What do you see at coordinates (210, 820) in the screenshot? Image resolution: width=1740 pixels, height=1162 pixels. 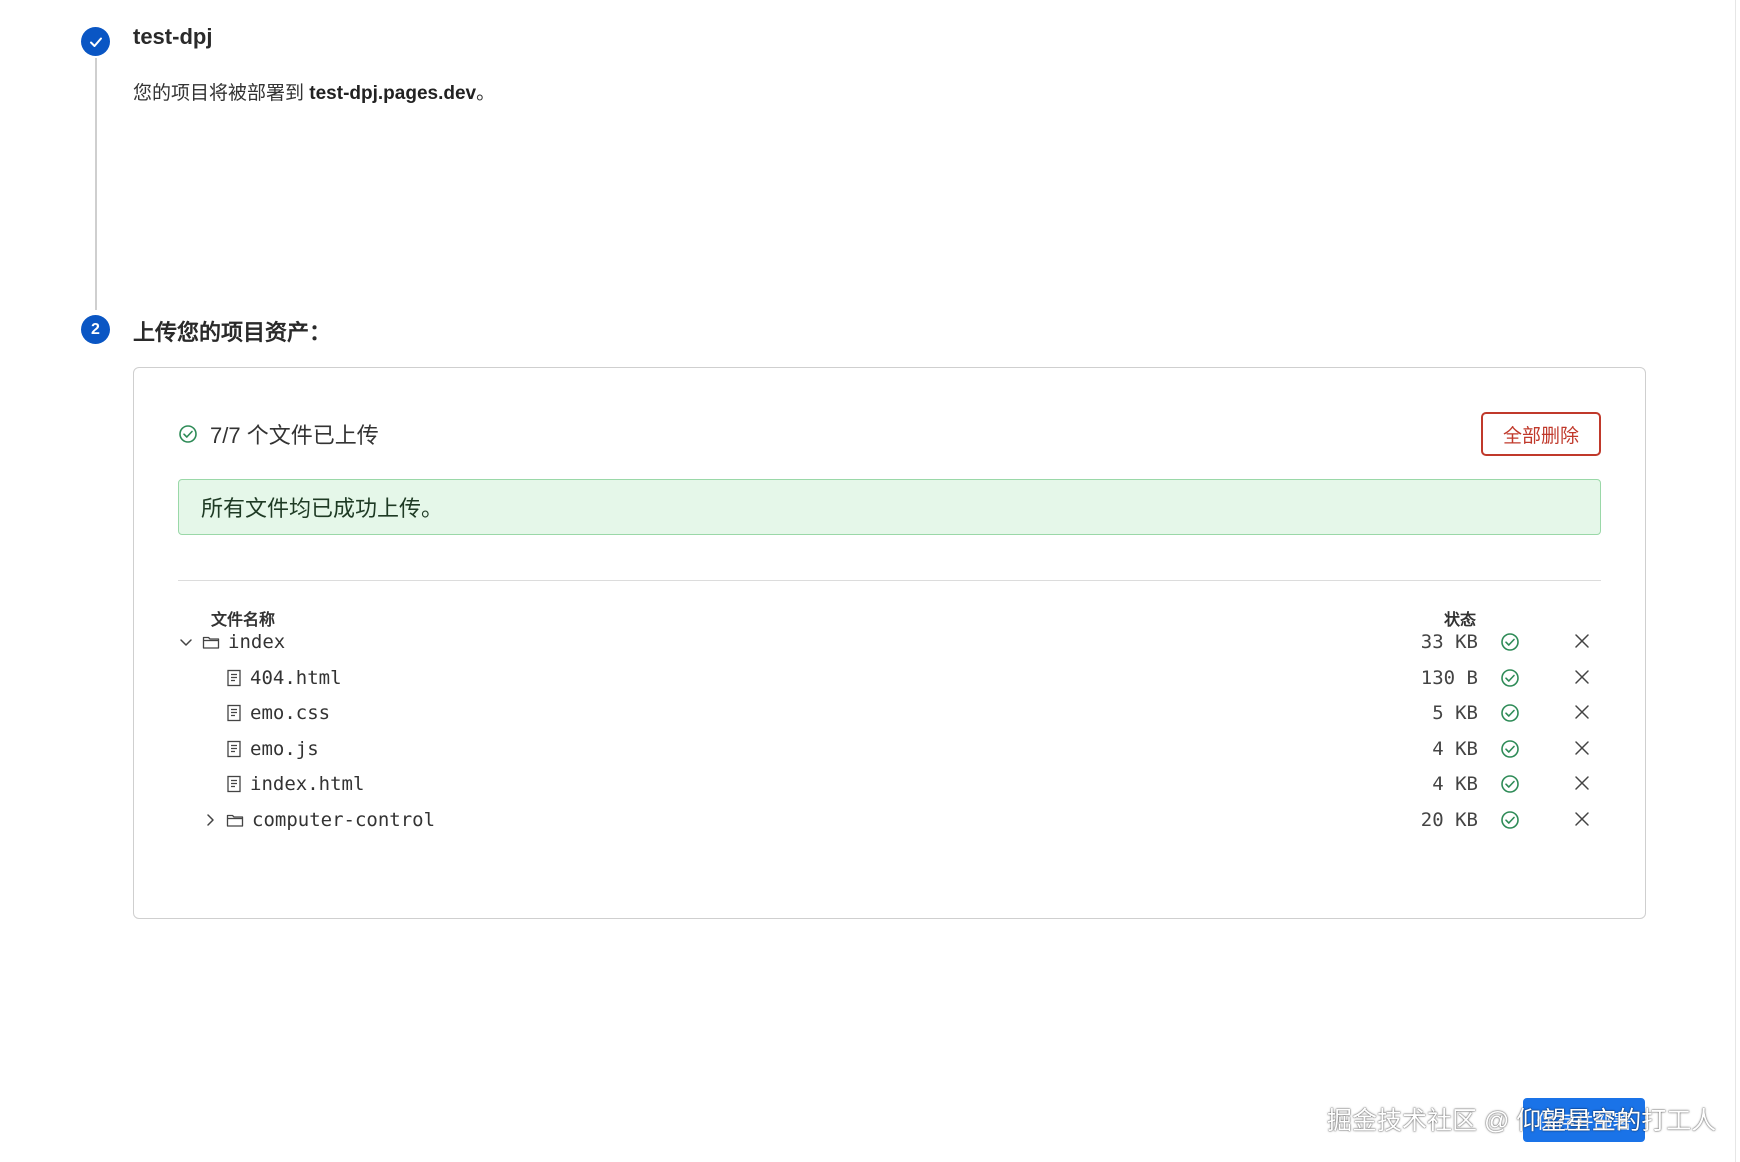 I see `chevron-right-icon` at bounding box center [210, 820].